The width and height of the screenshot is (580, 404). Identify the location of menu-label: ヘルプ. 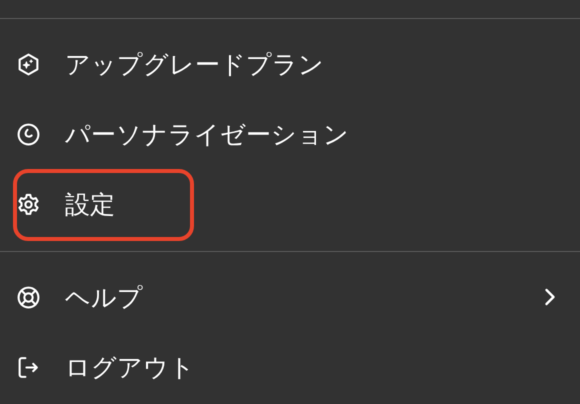
(104, 298).